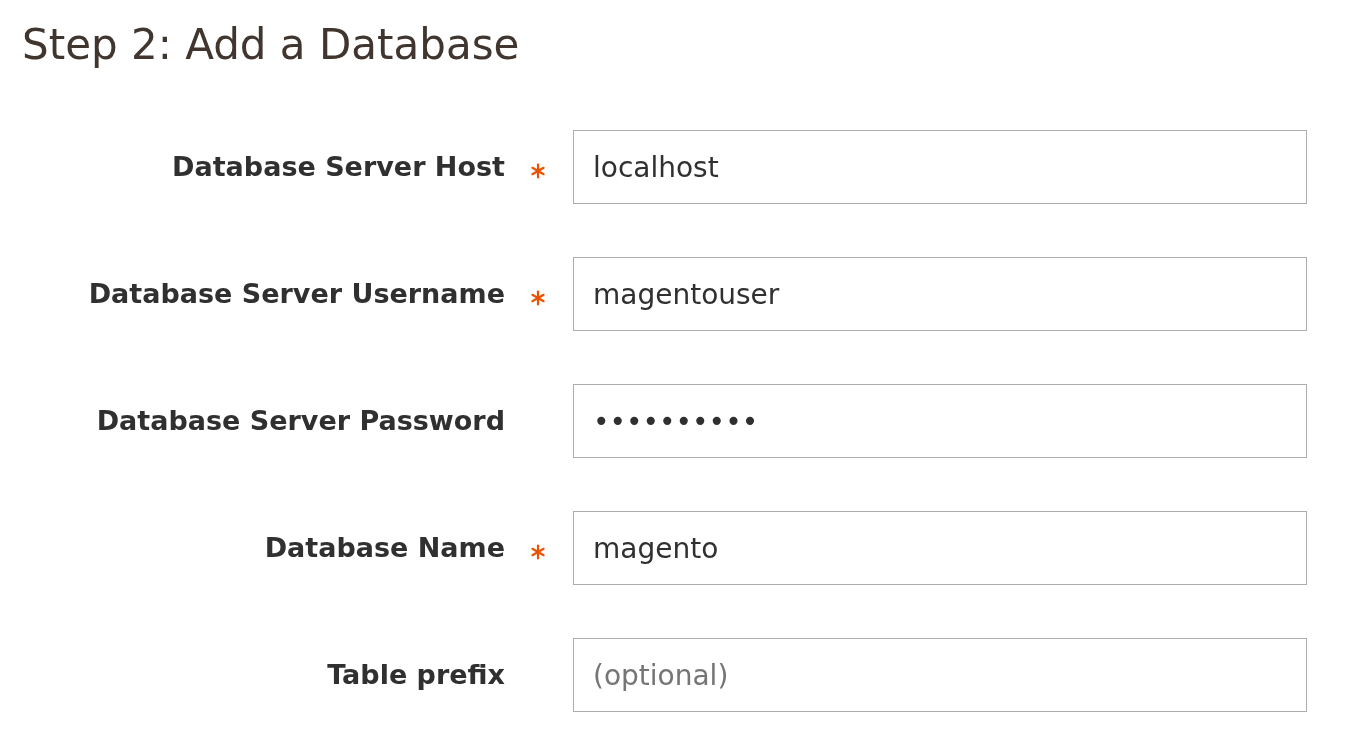  I want to click on input-field: (optional), so click(940, 675).